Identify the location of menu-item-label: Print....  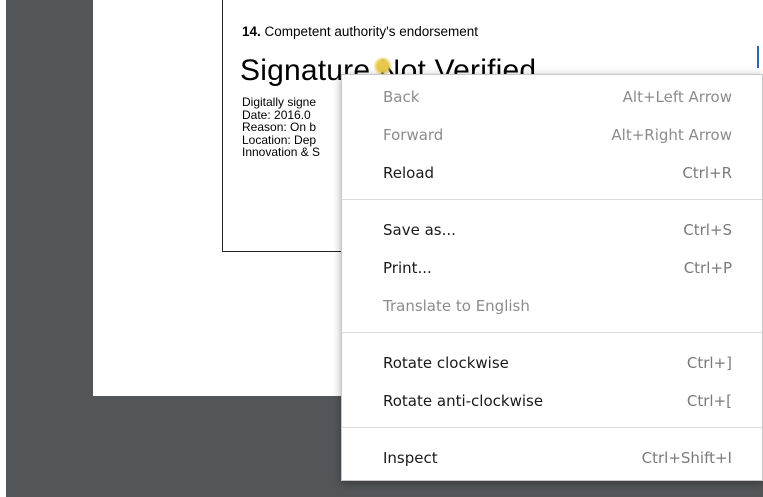
(407, 268).